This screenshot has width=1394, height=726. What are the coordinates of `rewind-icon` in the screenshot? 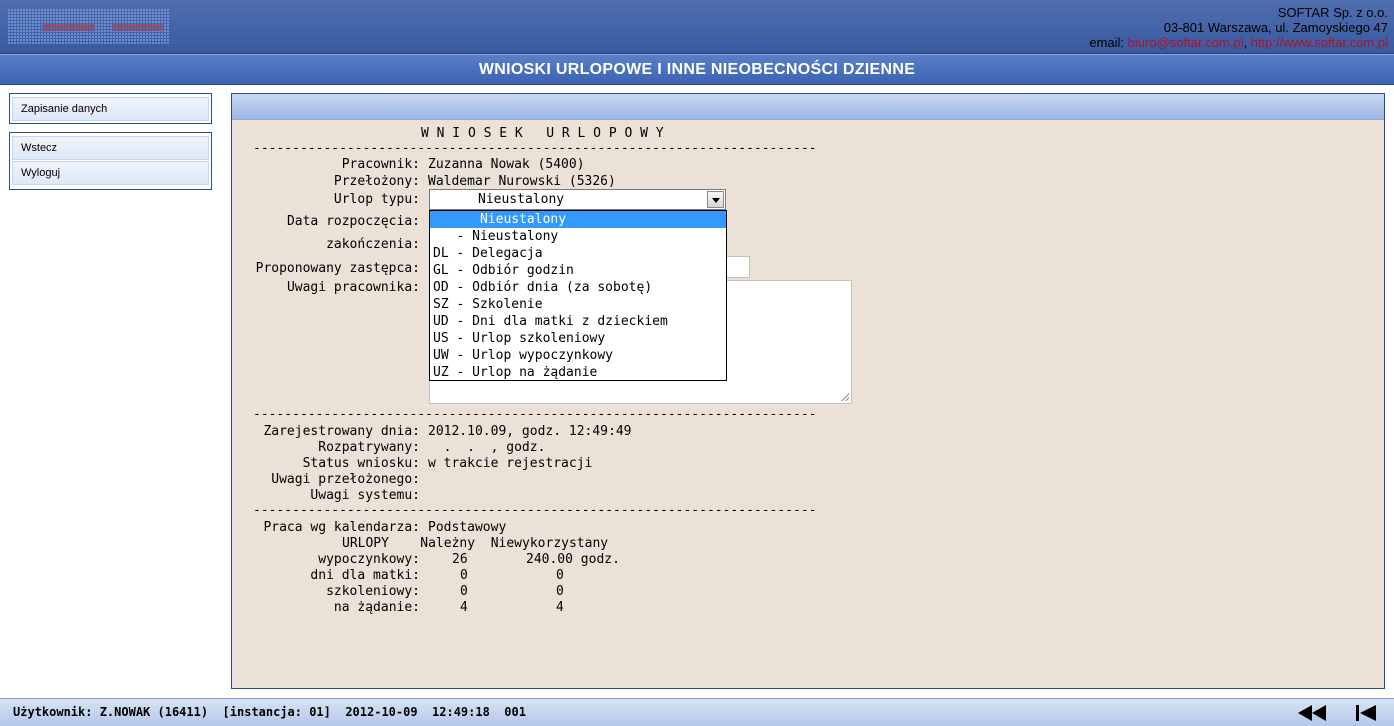 It's located at (1312, 713).